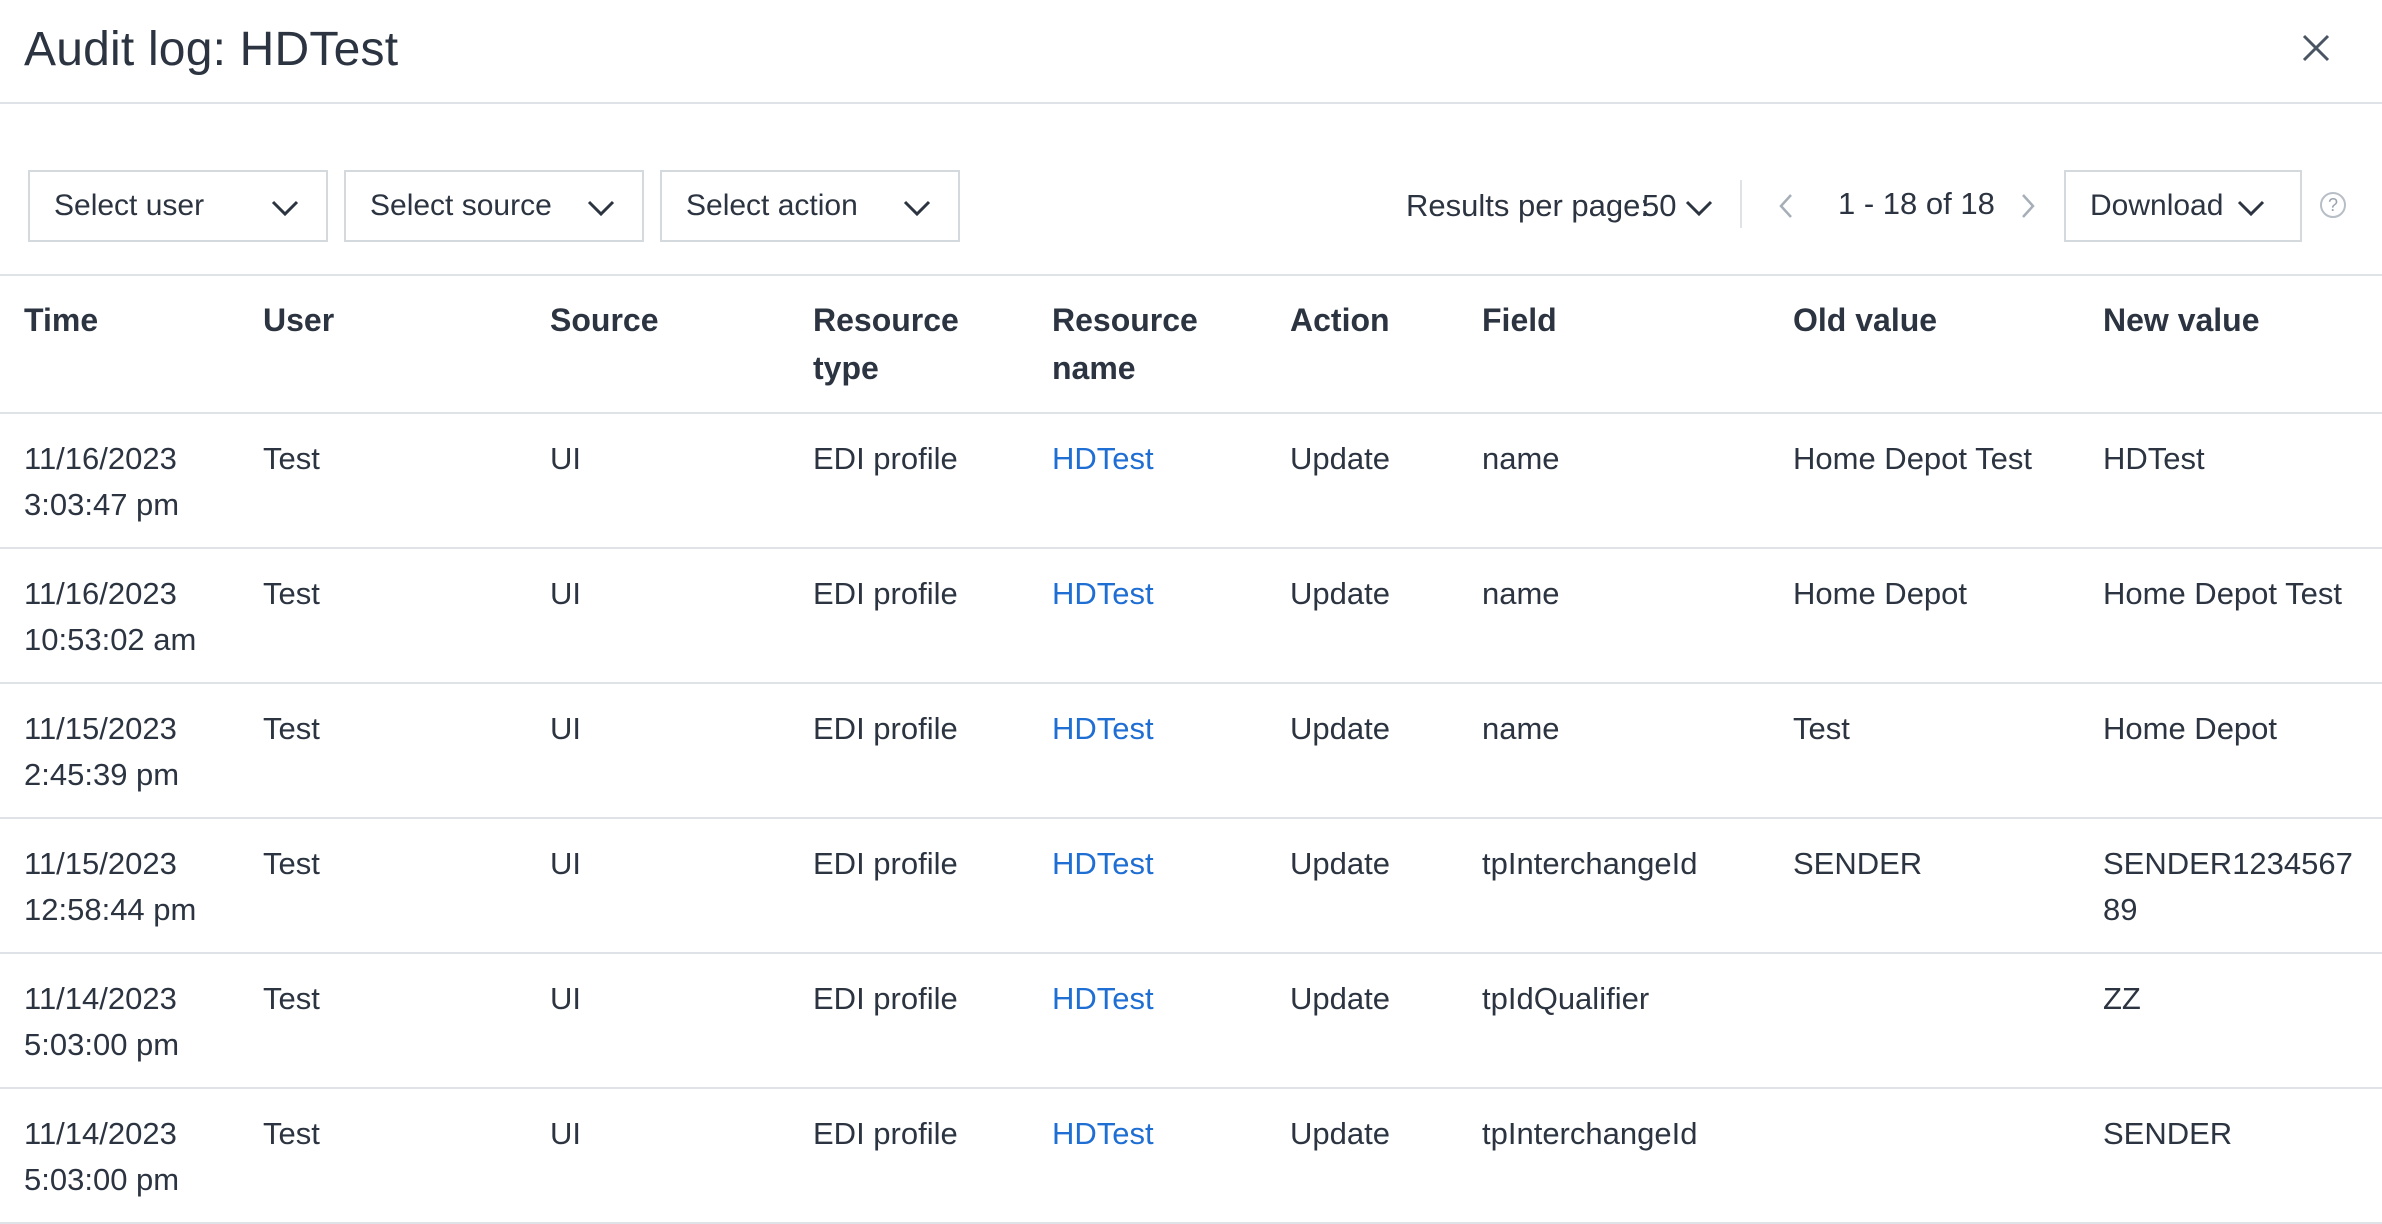 The height and width of the screenshot is (1224, 2382). What do you see at coordinates (2242, 616) in the screenshot?
I see `new-value-cell: Home Depot Test` at bounding box center [2242, 616].